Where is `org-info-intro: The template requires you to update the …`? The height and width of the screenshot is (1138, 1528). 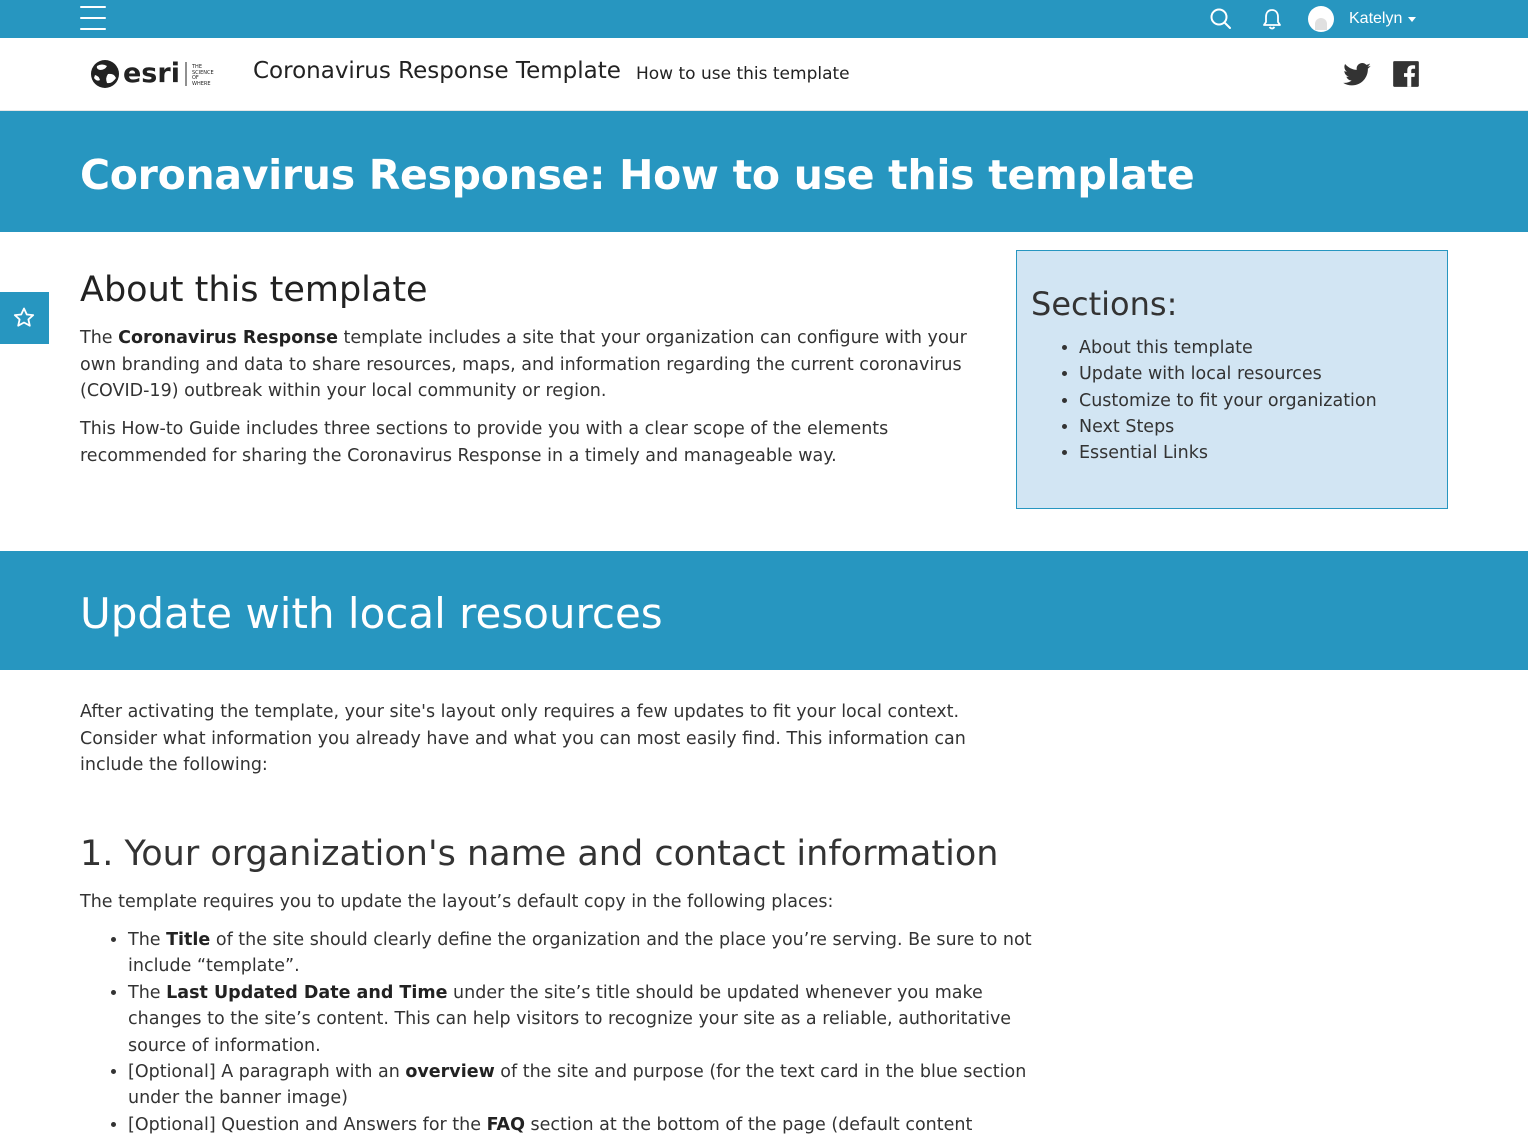 org-info-intro: The template requires you to update the … is located at coordinates (457, 902).